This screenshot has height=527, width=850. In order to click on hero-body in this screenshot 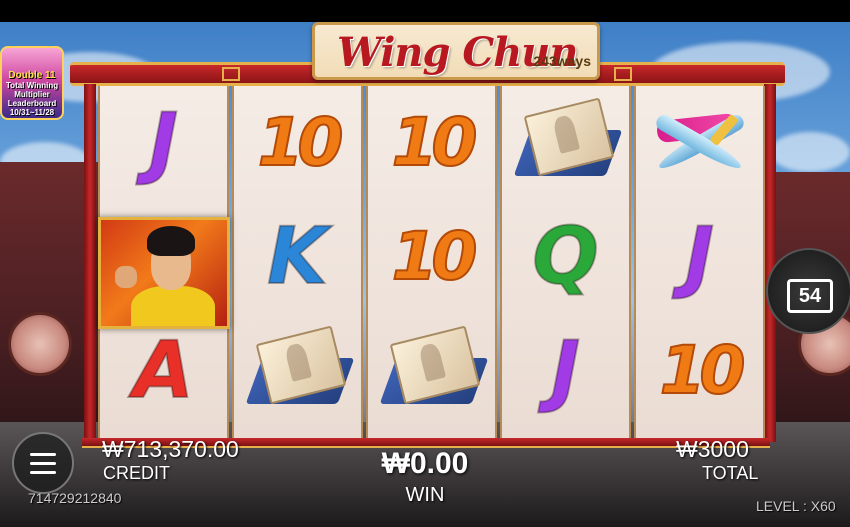, I will do `click(173, 306)`.